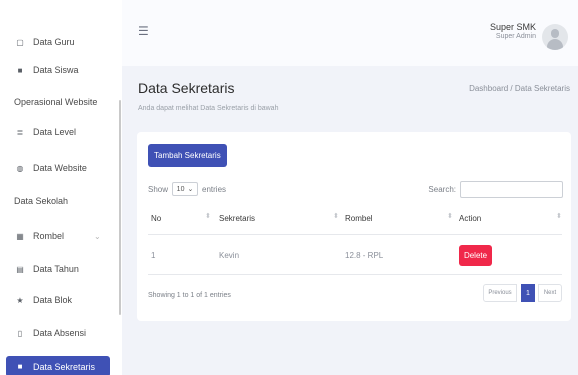 The width and height of the screenshot is (578, 375). I want to click on entries-select: 10 ⌄, so click(185, 189).